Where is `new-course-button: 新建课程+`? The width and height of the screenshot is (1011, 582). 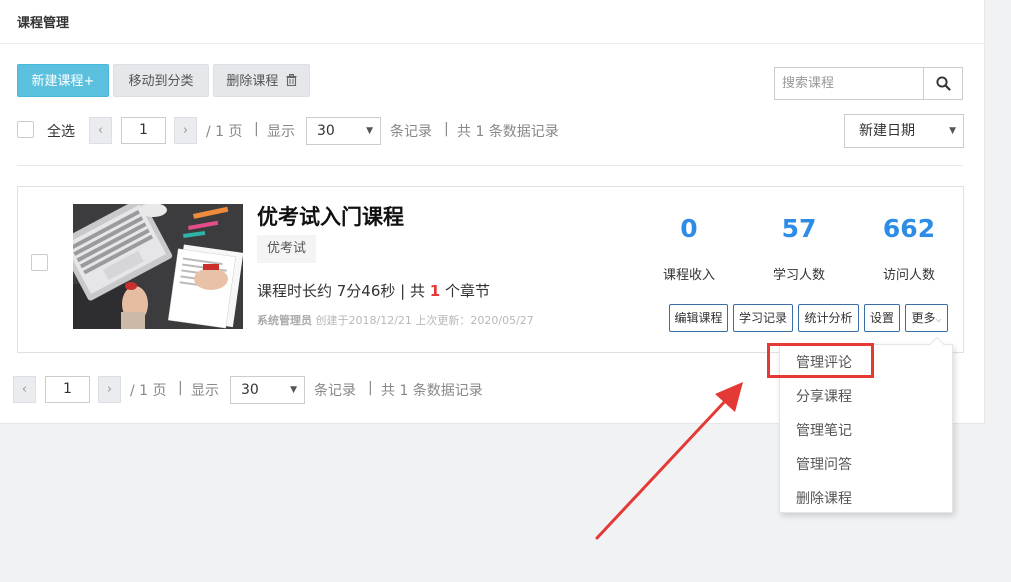
new-course-button: 新建课程+ is located at coordinates (63, 80).